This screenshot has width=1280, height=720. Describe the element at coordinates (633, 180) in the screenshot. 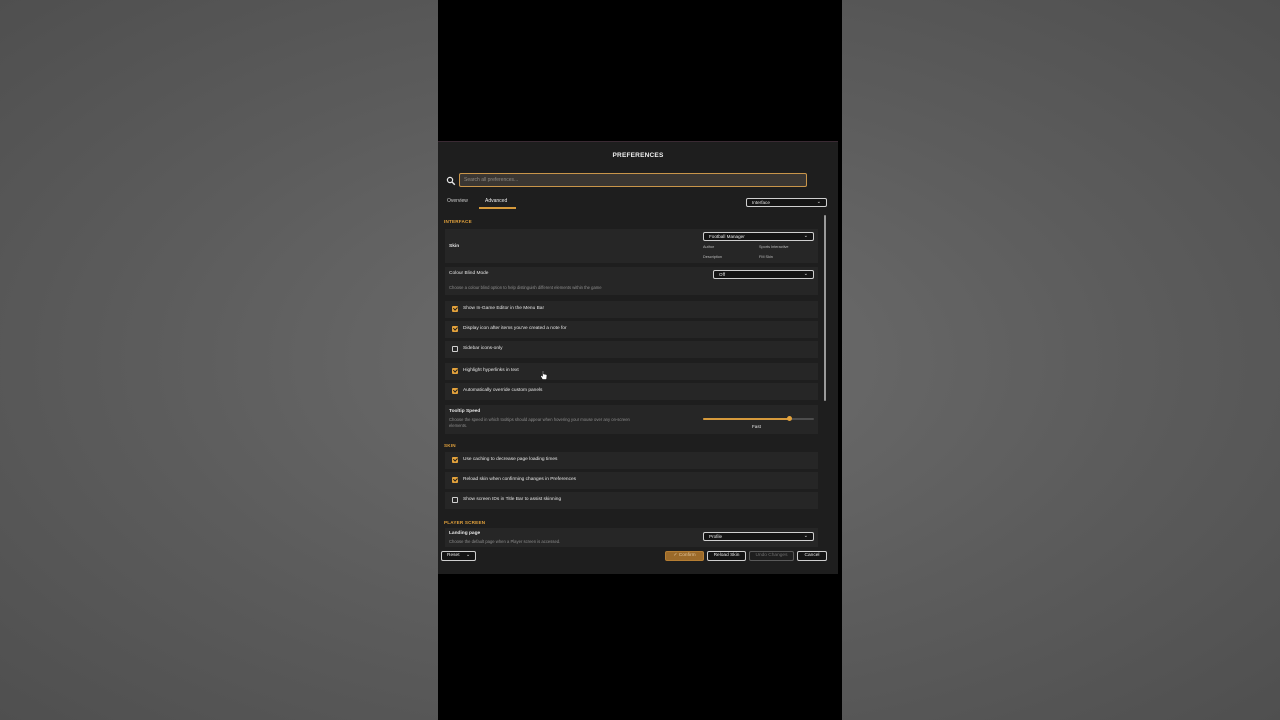

I see `search-input` at that location.